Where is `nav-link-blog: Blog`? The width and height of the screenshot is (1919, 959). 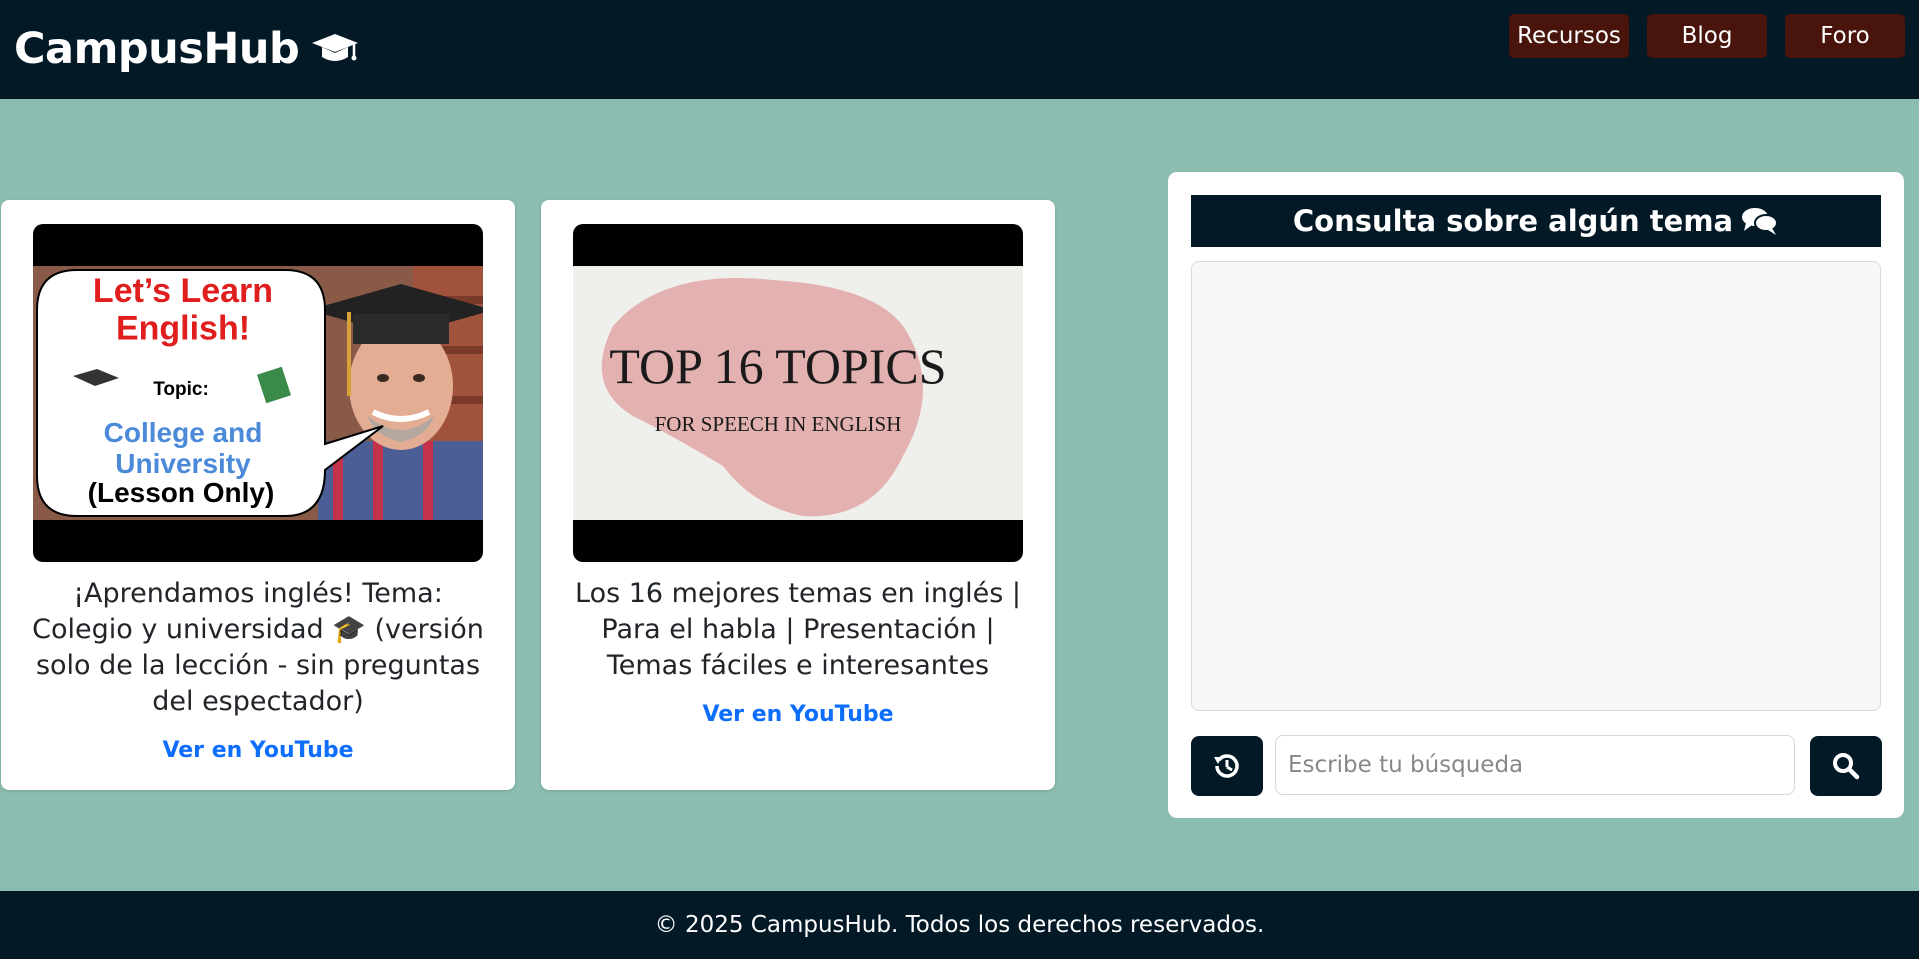
nav-link-blog: Blog is located at coordinates (1707, 36).